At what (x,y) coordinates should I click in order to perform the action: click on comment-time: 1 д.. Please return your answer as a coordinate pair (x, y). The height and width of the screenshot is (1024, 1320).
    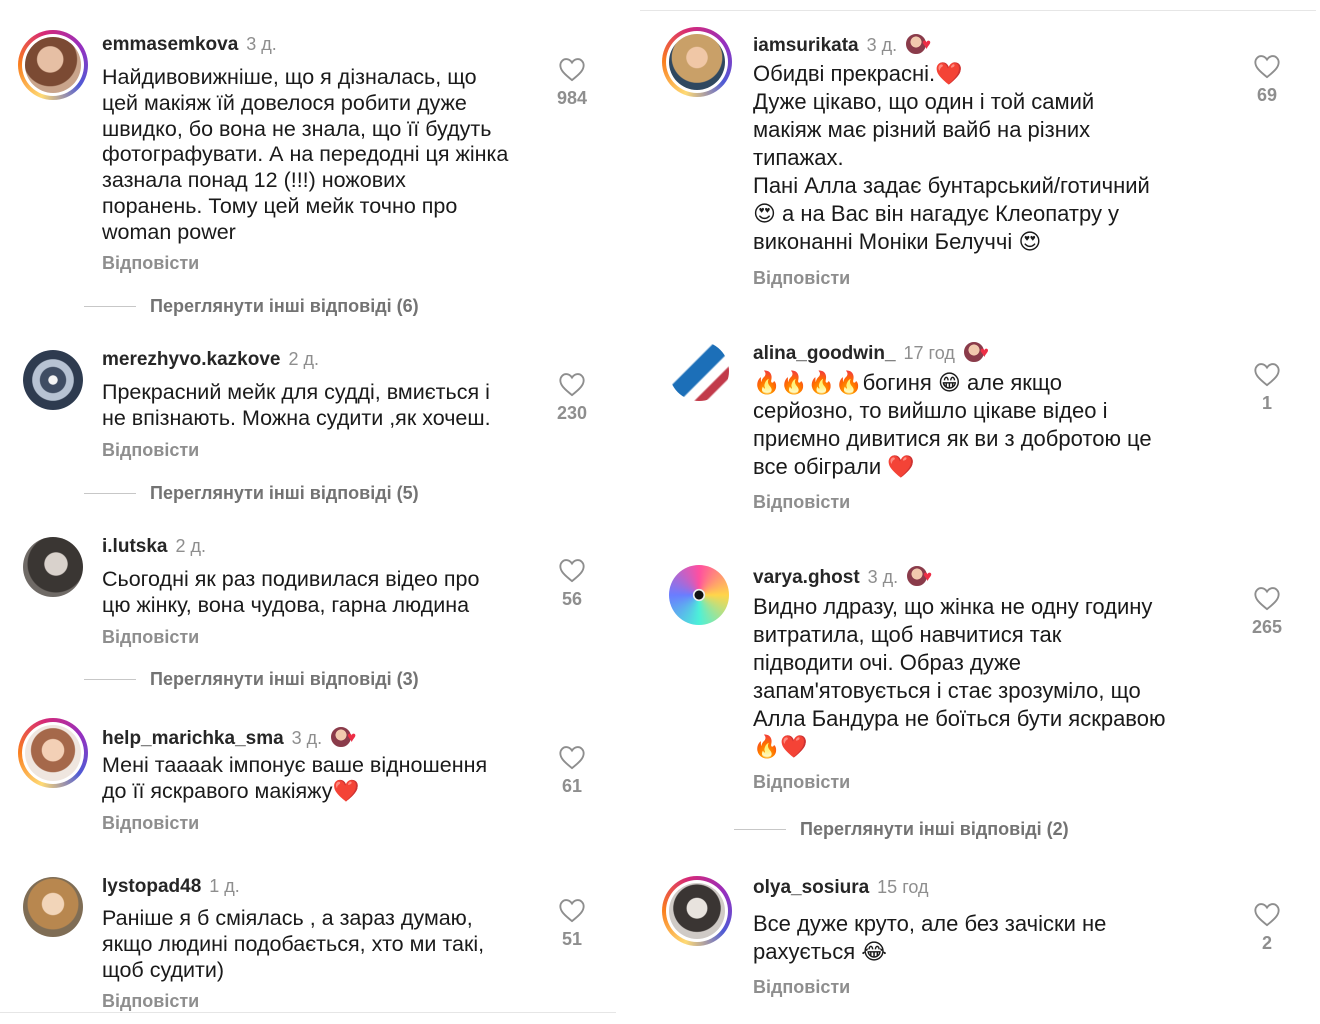
    Looking at the image, I should click on (224, 886).